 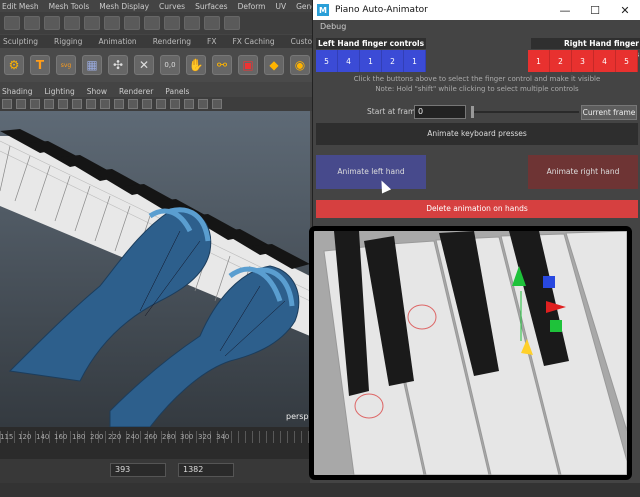 I want to click on timeline-tick-label: 120, so click(x=25, y=437).